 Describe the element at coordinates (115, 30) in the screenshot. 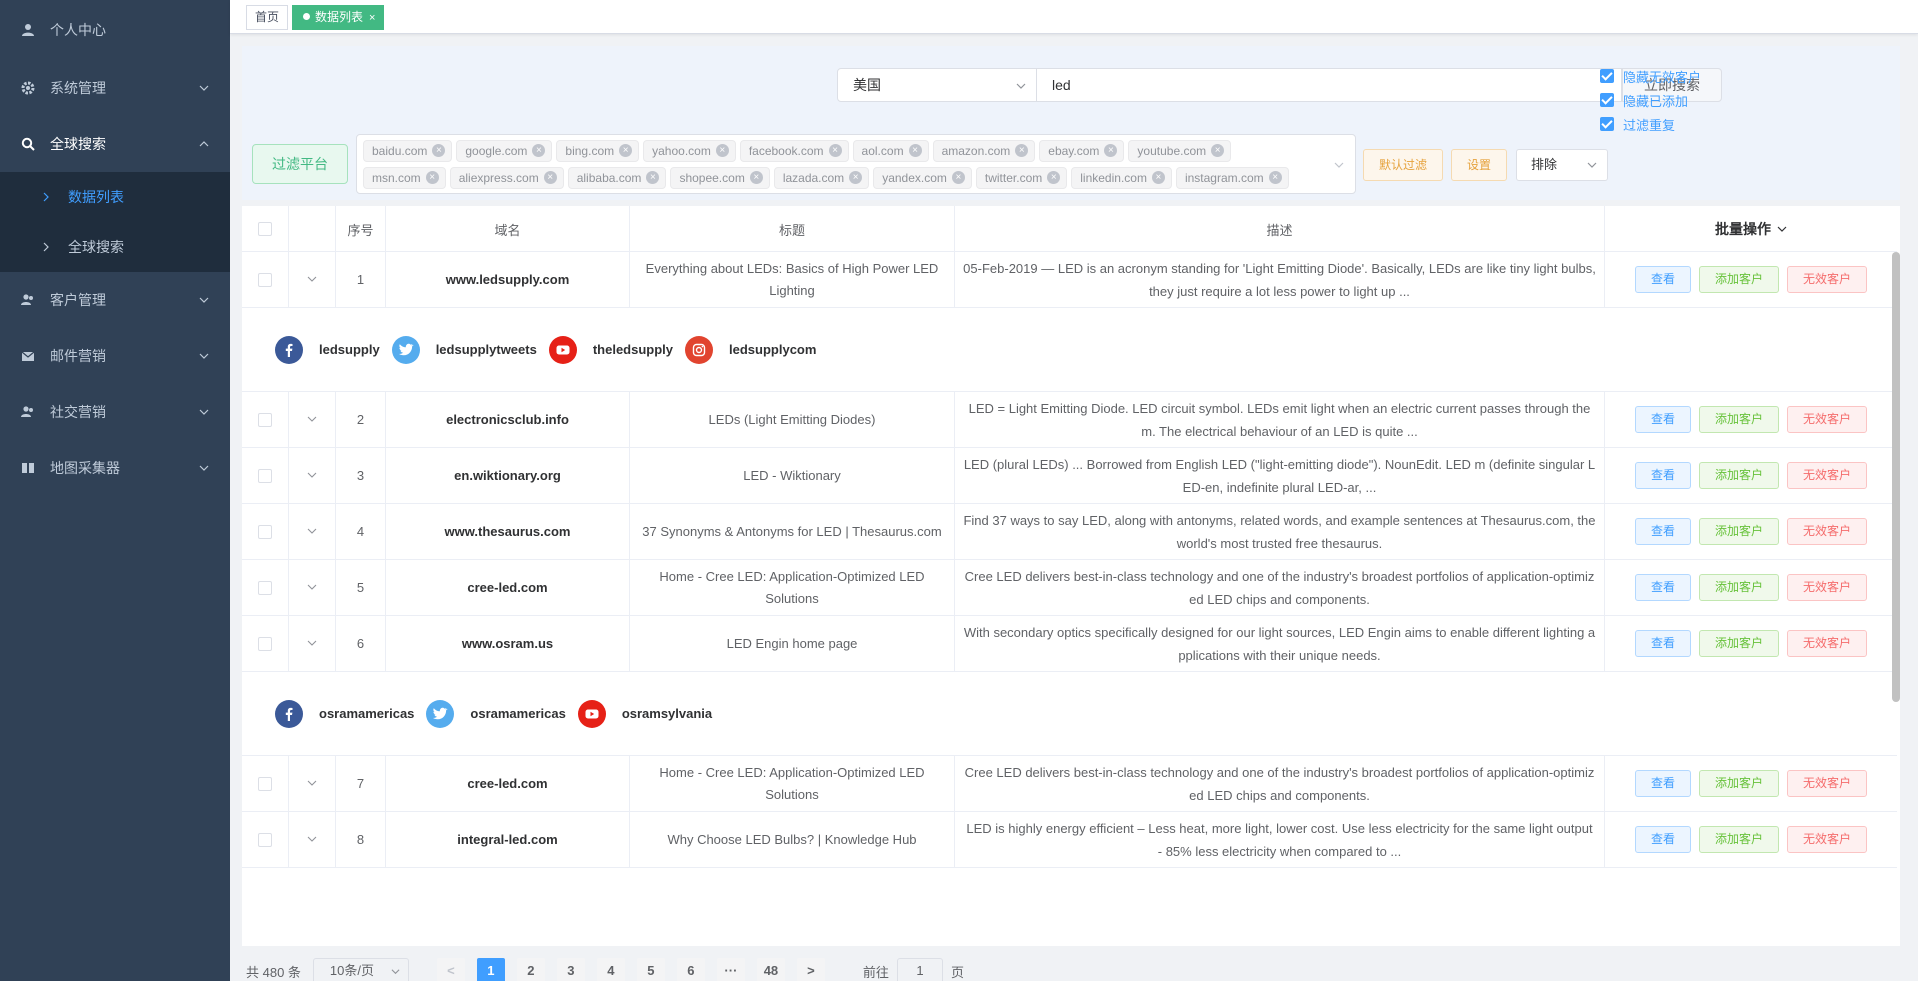

I see `sidebar-item-profile: 个人中心` at that location.